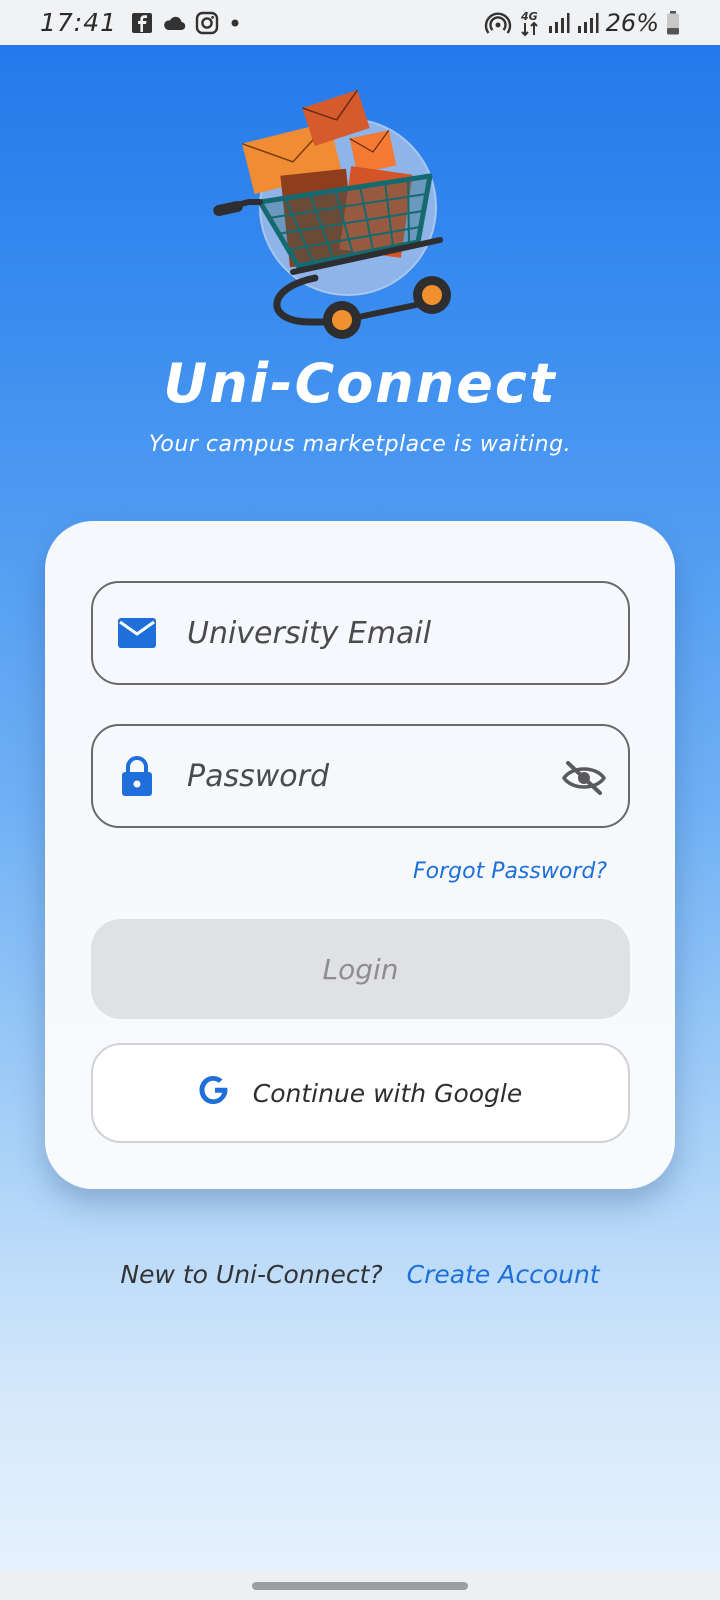 The image size is (720, 1600). I want to click on email-field, so click(360, 633).